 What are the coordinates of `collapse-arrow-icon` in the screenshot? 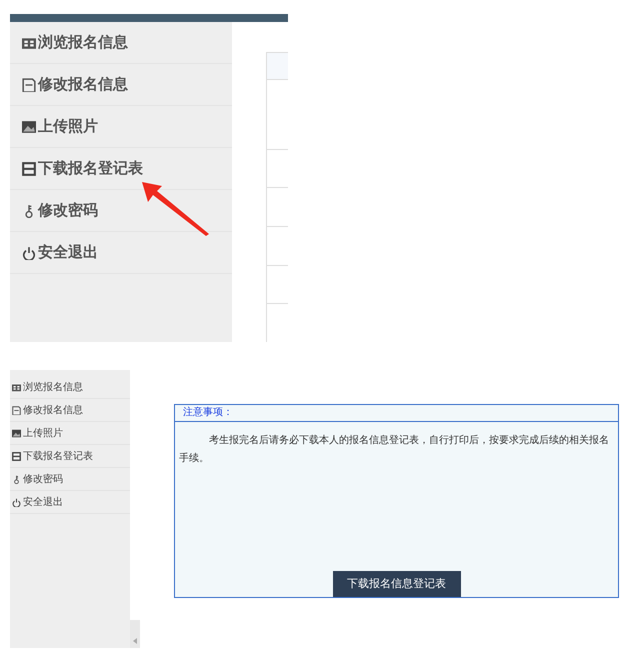 It's located at (135, 641).